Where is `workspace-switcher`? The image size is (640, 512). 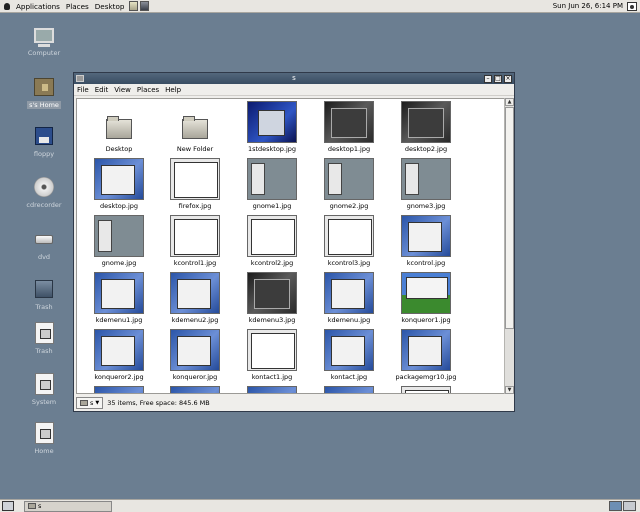
workspace-switcher is located at coordinates (622, 506).